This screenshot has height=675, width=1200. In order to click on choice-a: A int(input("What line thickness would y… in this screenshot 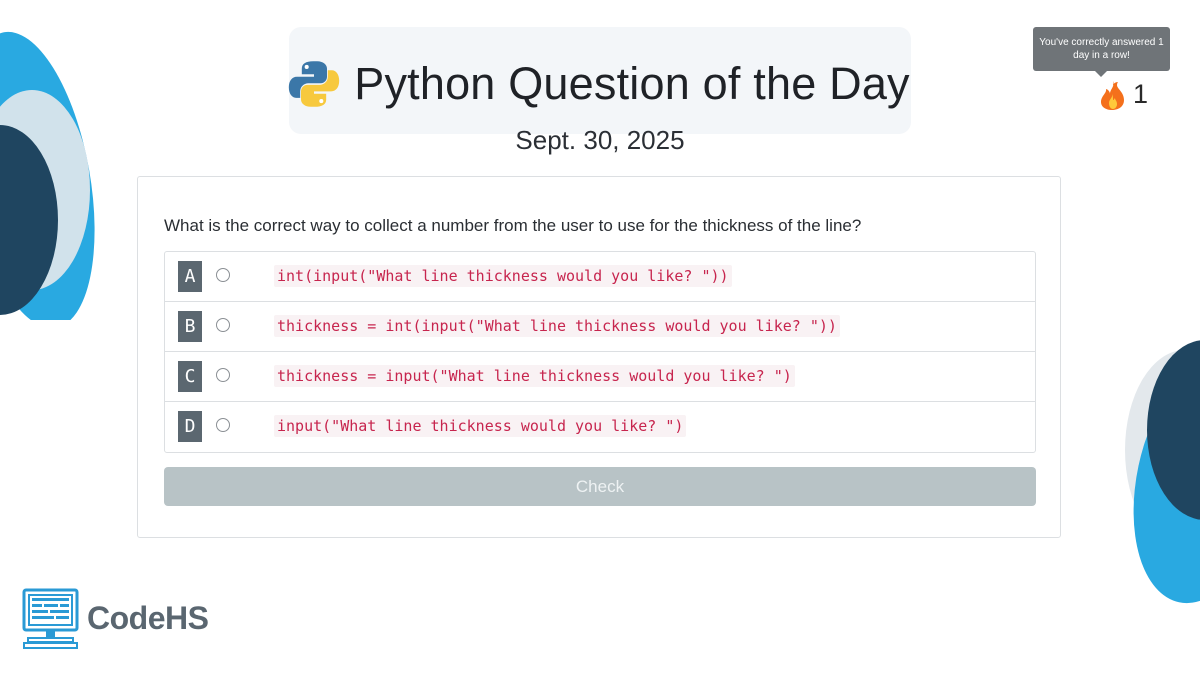, I will do `click(600, 277)`.